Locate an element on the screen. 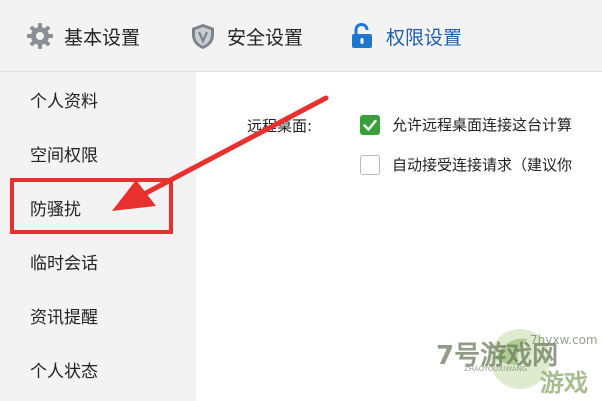  watermark-domain: 7hyxw.com is located at coordinates (564, 340).